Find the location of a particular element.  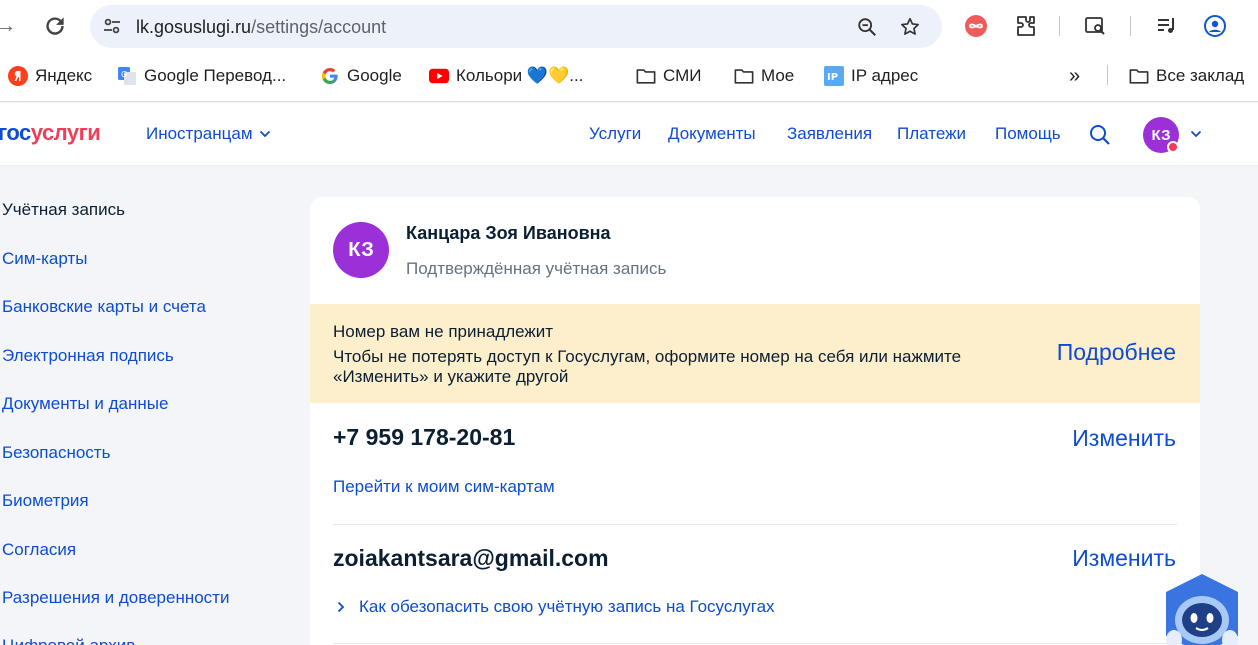

bookmark-folder-moe: Мое is located at coordinates (764, 76).